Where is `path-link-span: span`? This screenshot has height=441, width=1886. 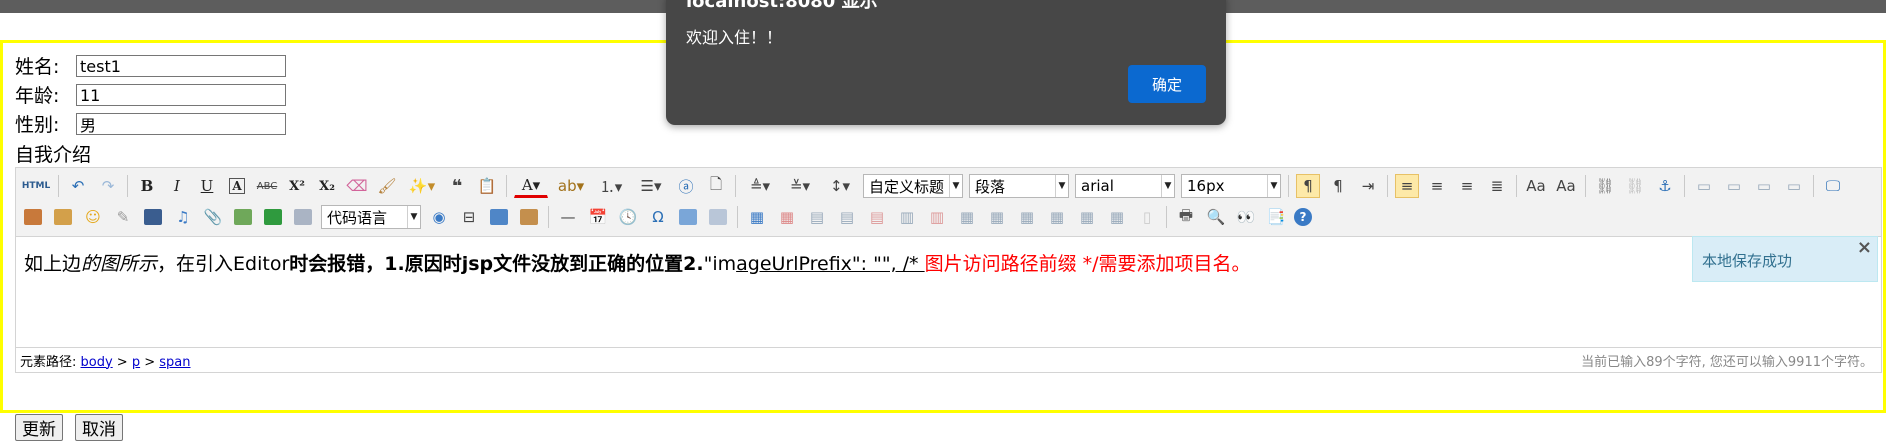 path-link-span: span is located at coordinates (174, 362).